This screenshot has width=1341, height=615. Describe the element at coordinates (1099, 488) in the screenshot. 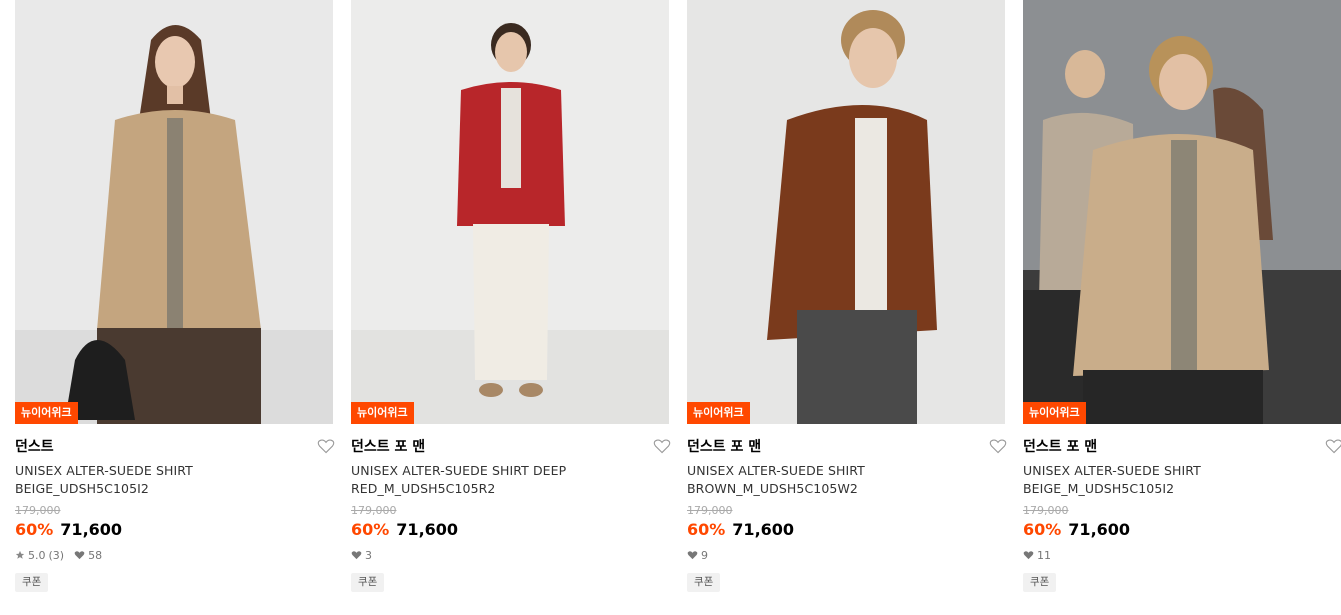

I see `product-name-line2: BEIGE_M_UDSH5C105I2` at that location.